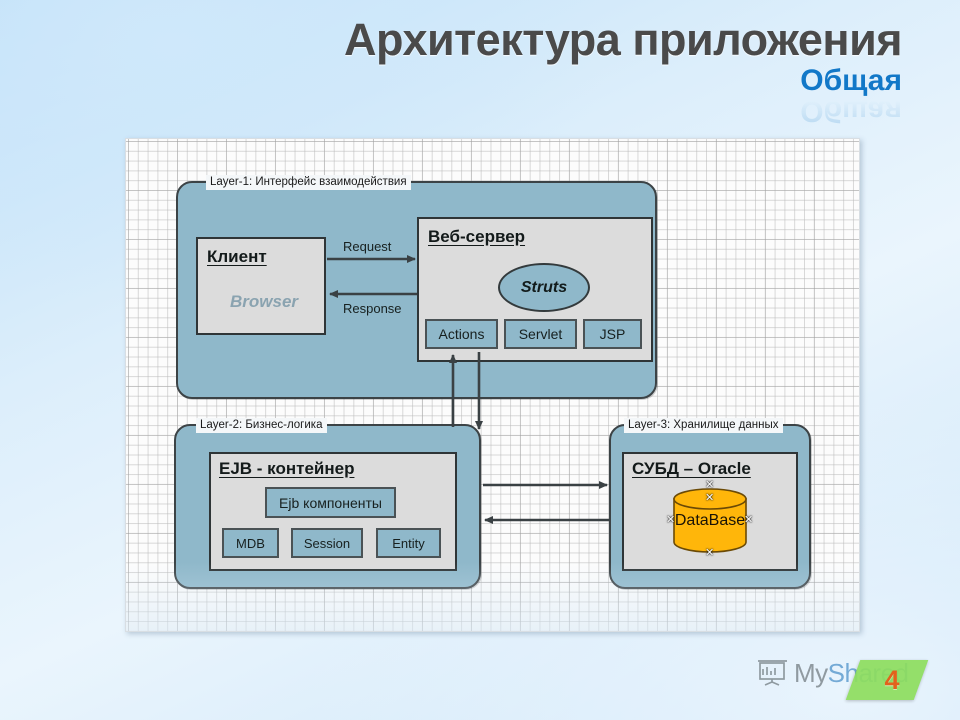 The image size is (960, 720). What do you see at coordinates (772, 673) in the screenshot?
I see `presentation-board-icon` at bounding box center [772, 673].